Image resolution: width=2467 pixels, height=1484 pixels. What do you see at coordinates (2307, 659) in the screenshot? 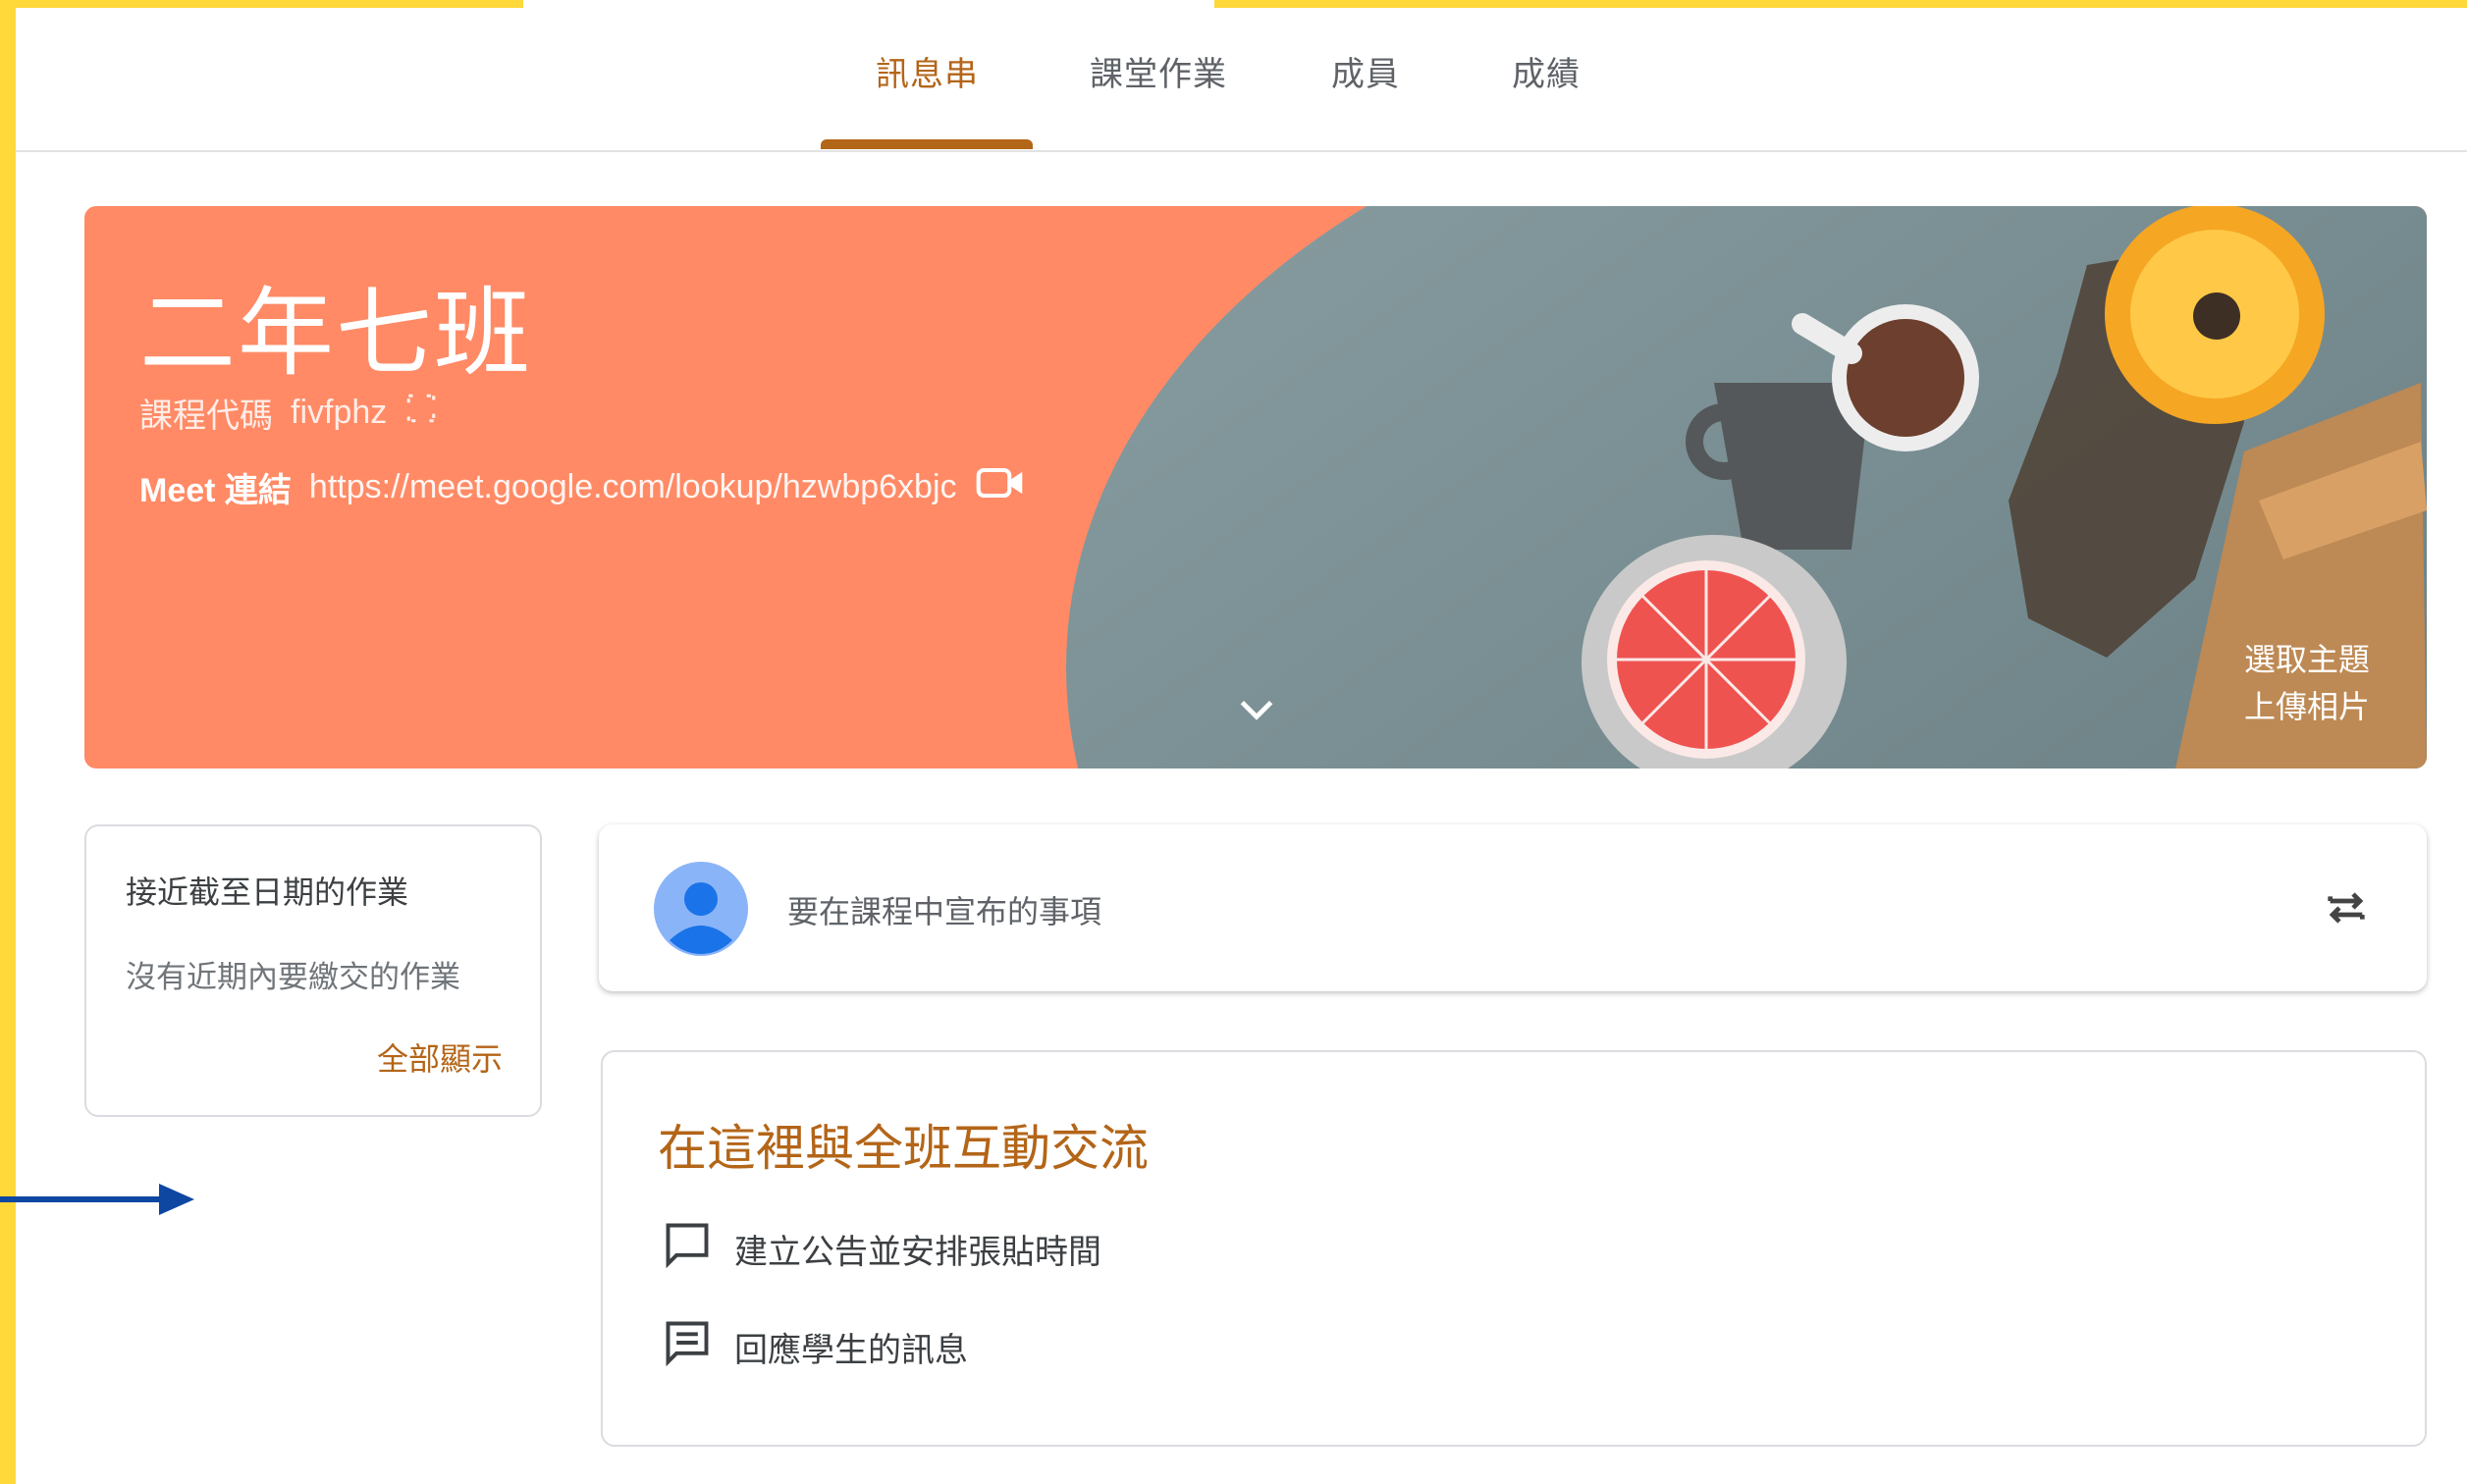
I see `select-theme-link: 選取主題` at bounding box center [2307, 659].